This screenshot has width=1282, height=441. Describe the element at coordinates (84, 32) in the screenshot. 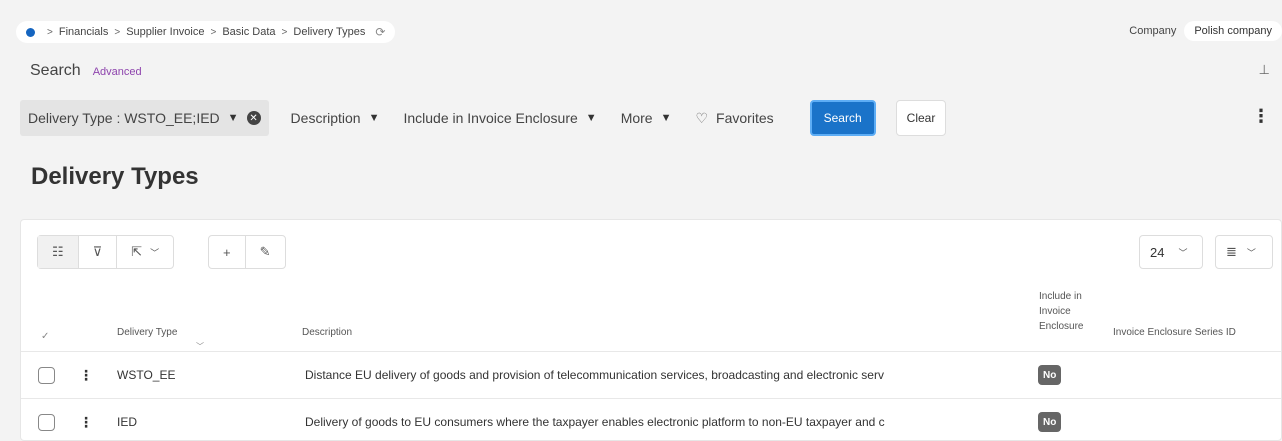

I see `breadcrumb-item-financials: Financials` at that location.